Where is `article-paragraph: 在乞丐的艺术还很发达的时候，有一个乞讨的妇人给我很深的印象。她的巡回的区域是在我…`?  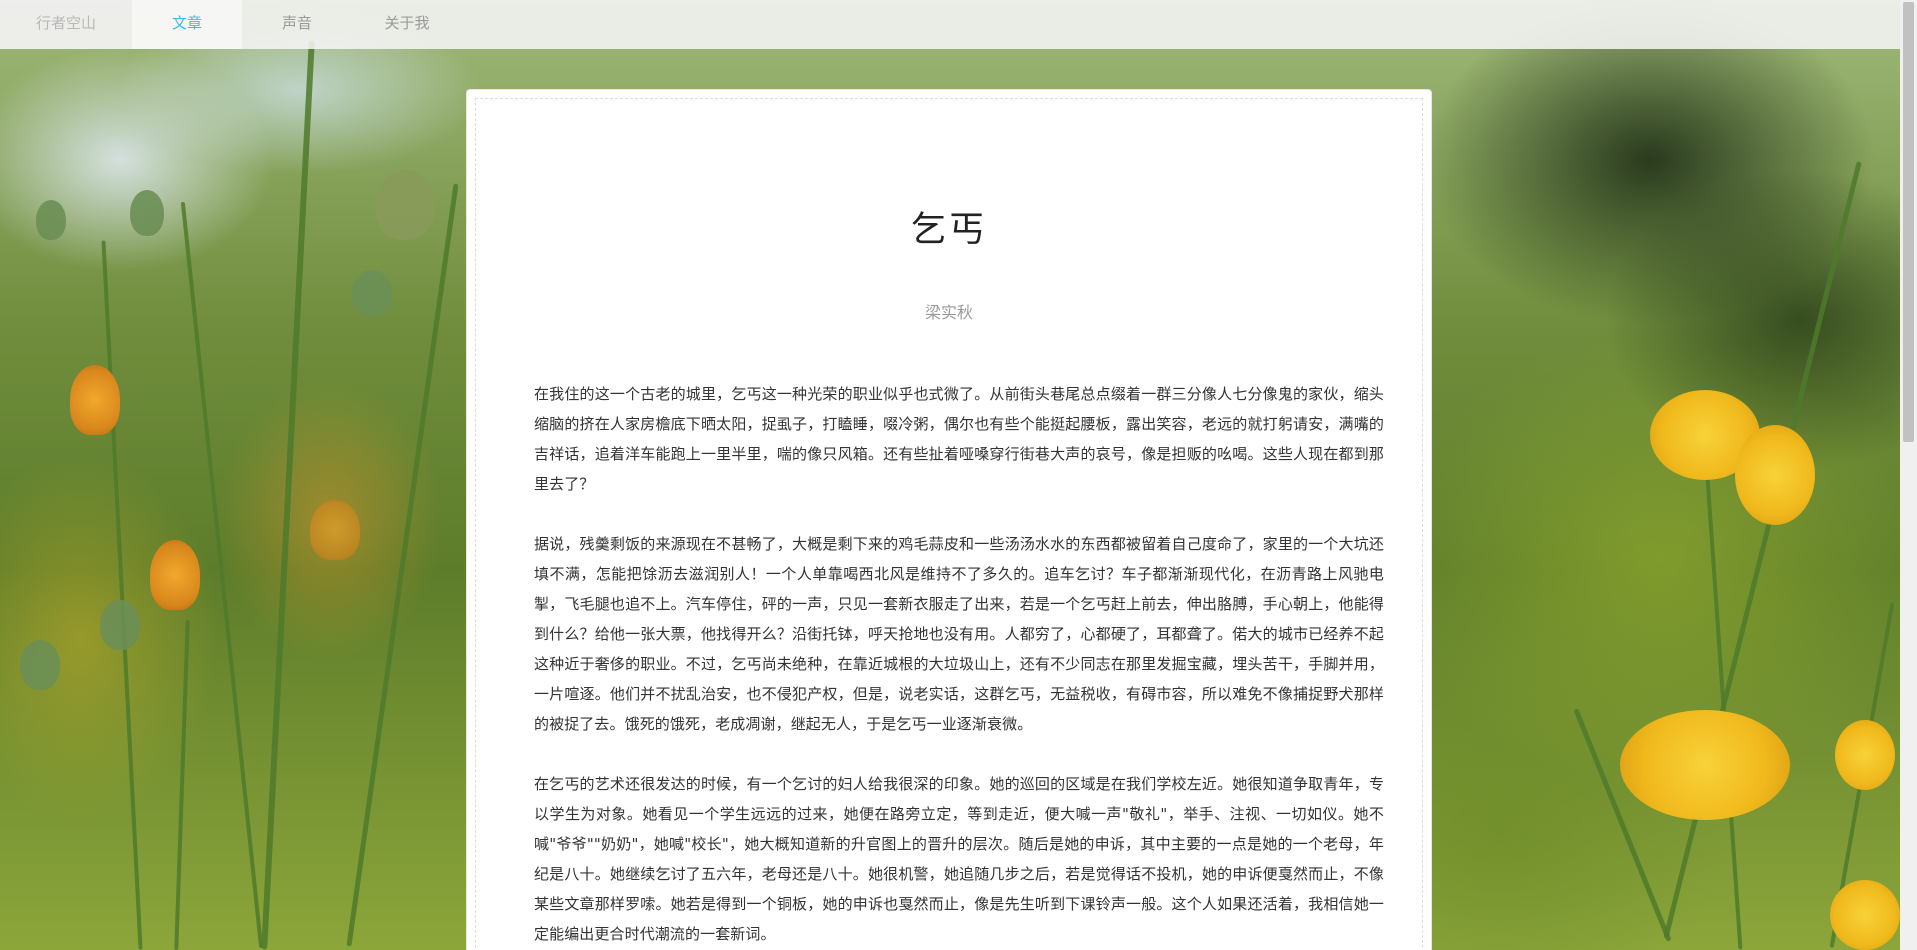 article-paragraph: 在乞丐的艺术还很发达的时候，有一个乞讨的妇人给我很深的印象。她的巡回的区域是在我… is located at coordinates (959, 859).